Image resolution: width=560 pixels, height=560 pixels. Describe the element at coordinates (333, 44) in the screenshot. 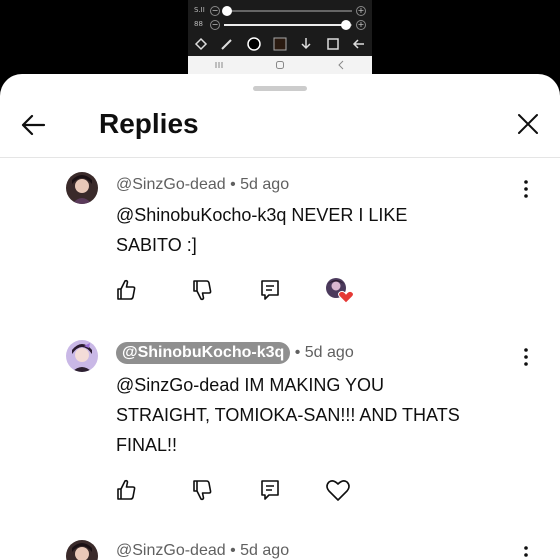

I see `layers-icon` at that location.